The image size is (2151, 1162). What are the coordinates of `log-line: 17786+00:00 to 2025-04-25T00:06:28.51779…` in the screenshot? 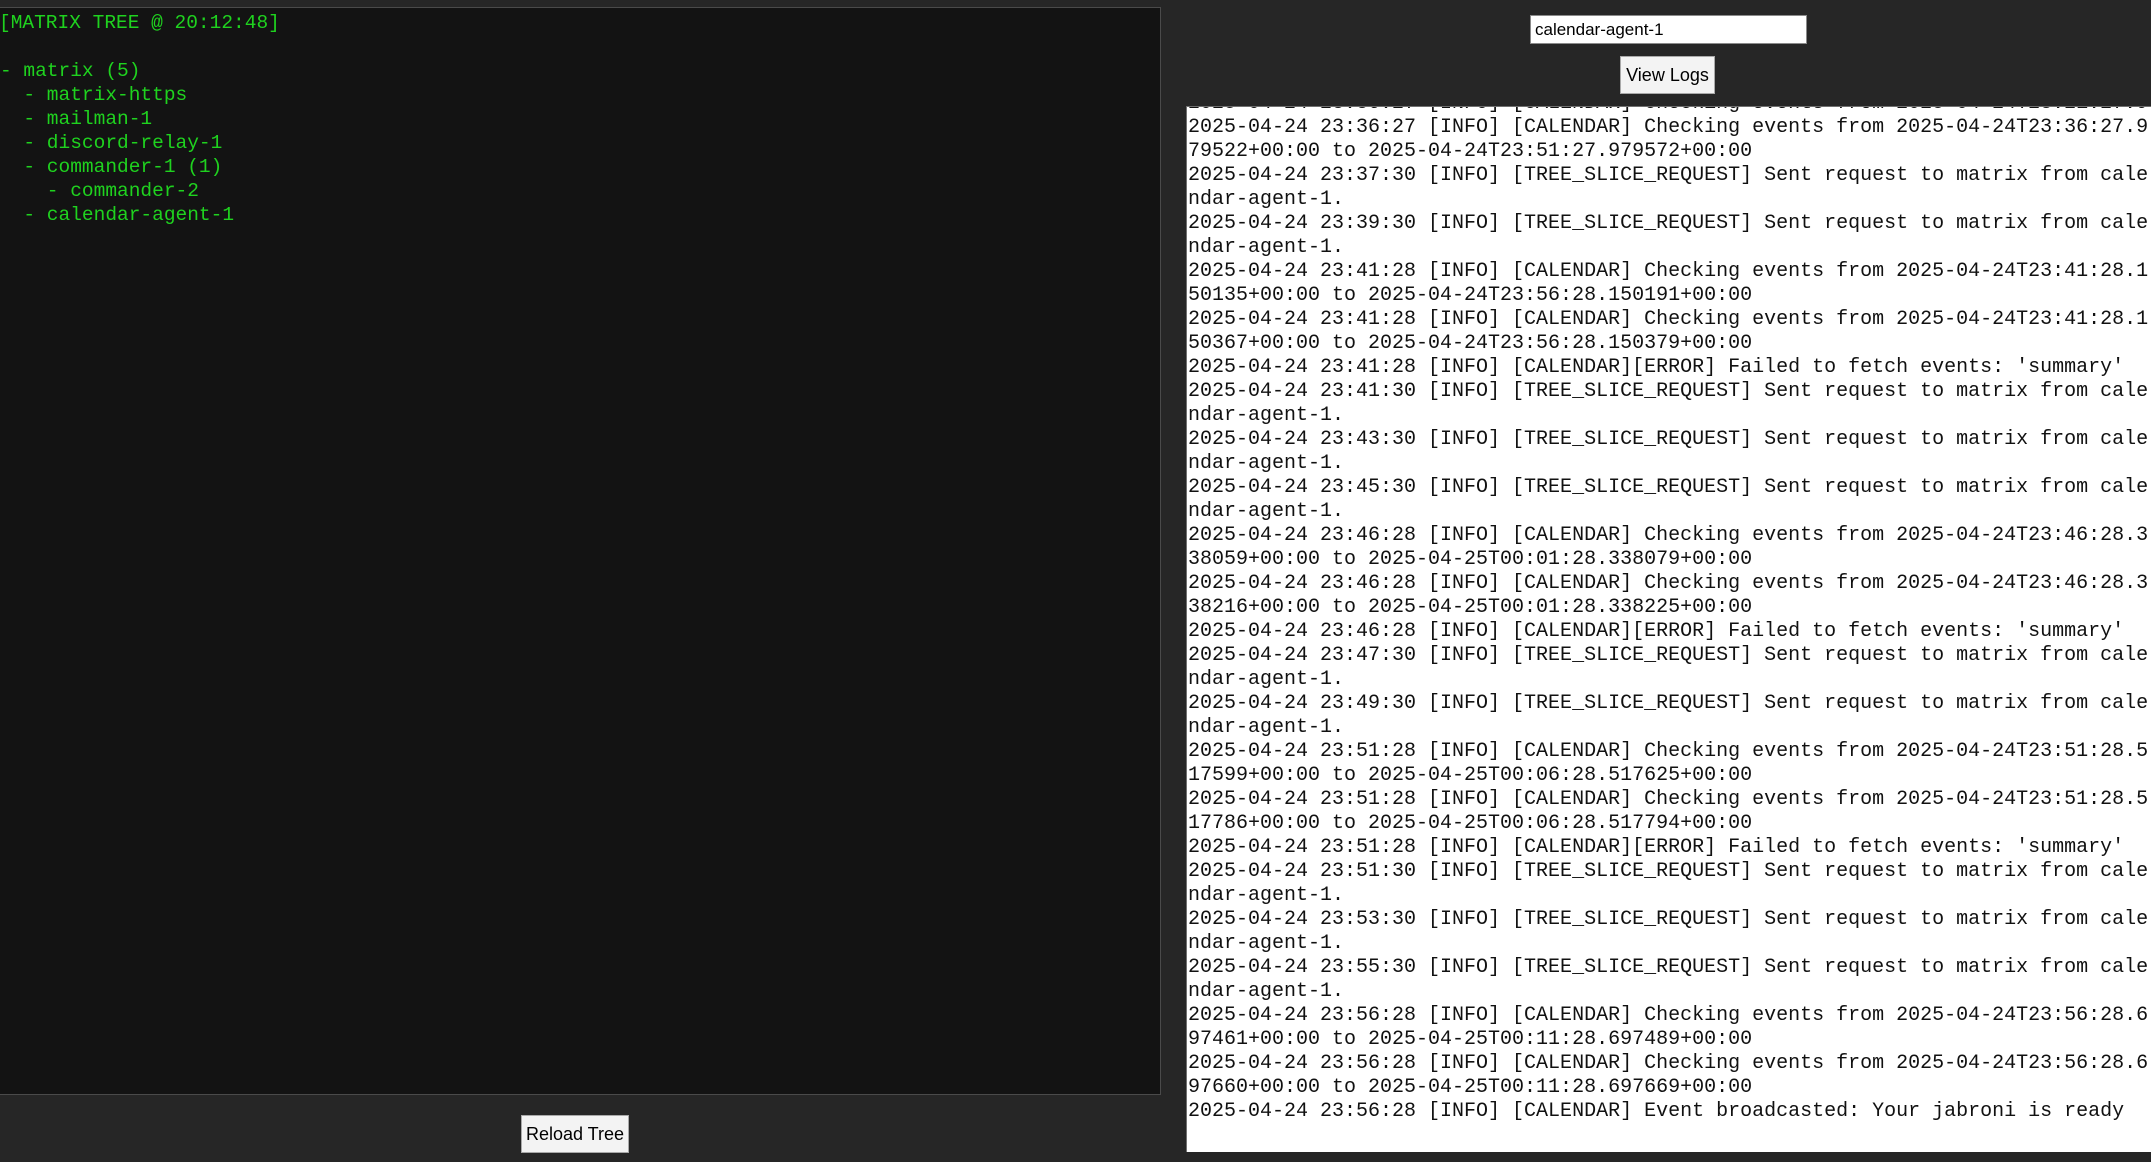 It's located at (1470, 823).